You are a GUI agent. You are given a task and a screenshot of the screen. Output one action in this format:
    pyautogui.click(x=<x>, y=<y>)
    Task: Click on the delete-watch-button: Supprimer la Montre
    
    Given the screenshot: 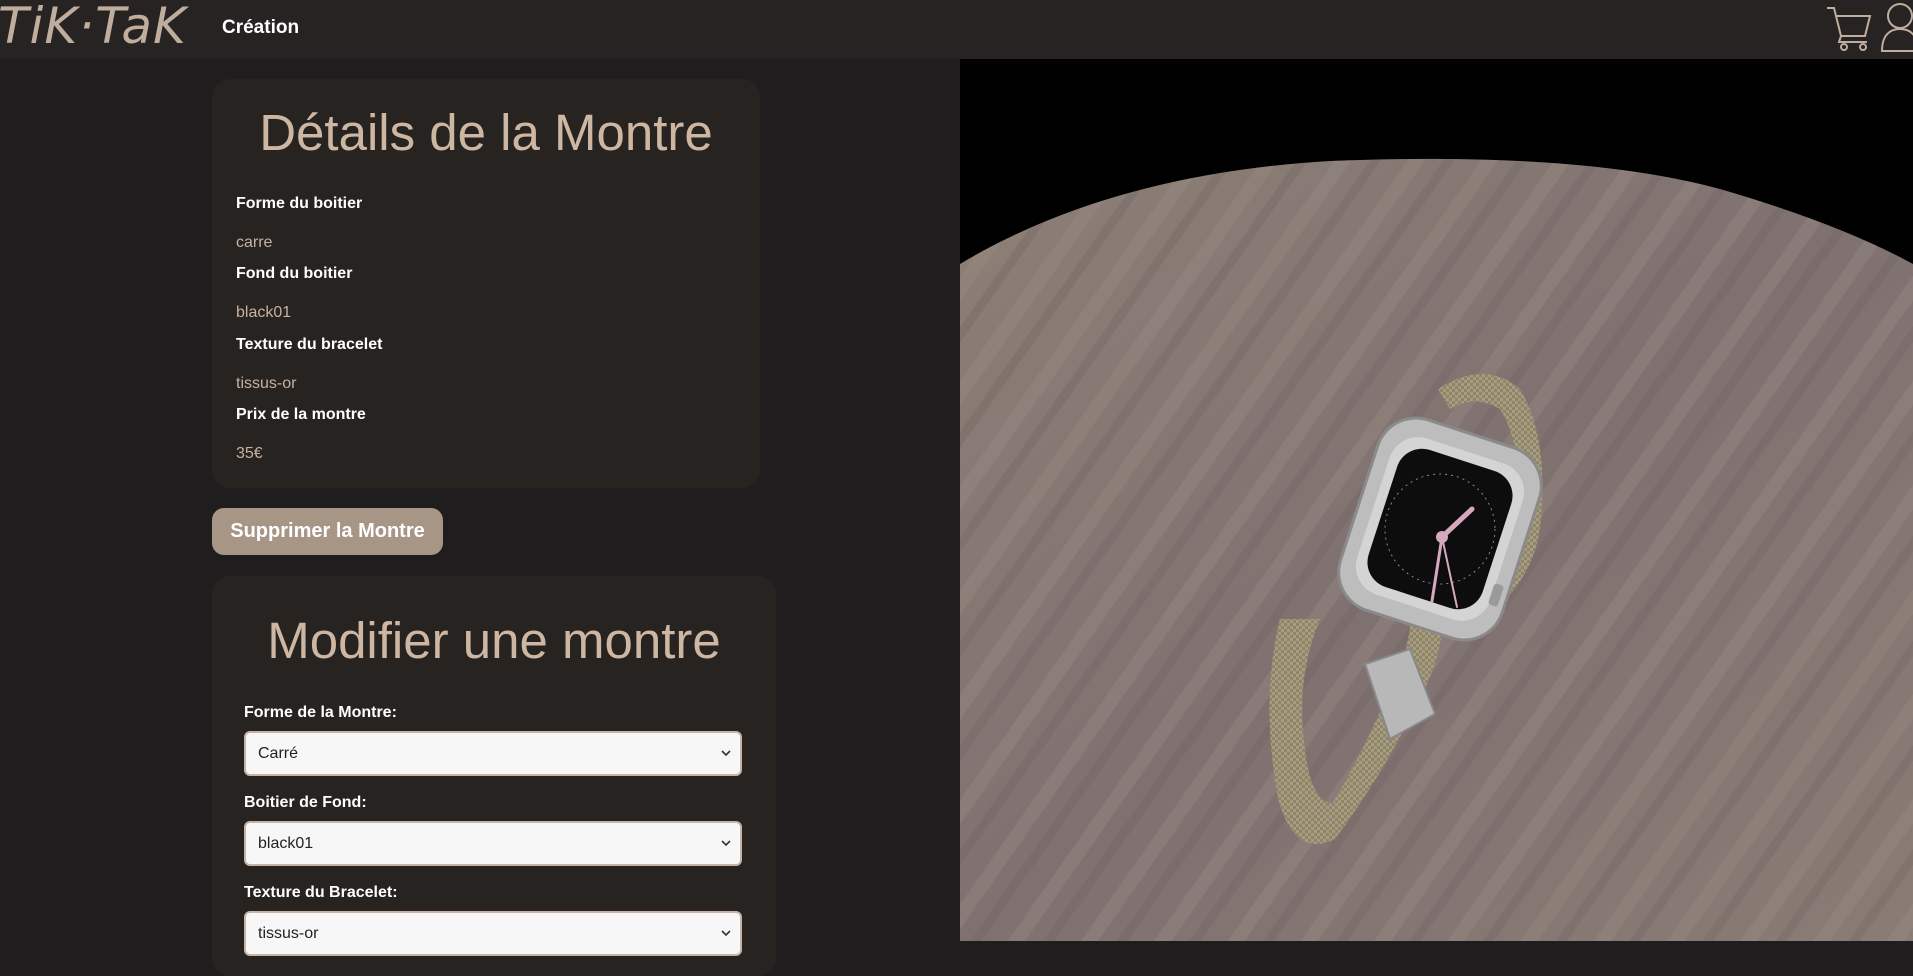 What is the action you would take?
    pyautogui.click(x=327, y=531)
    